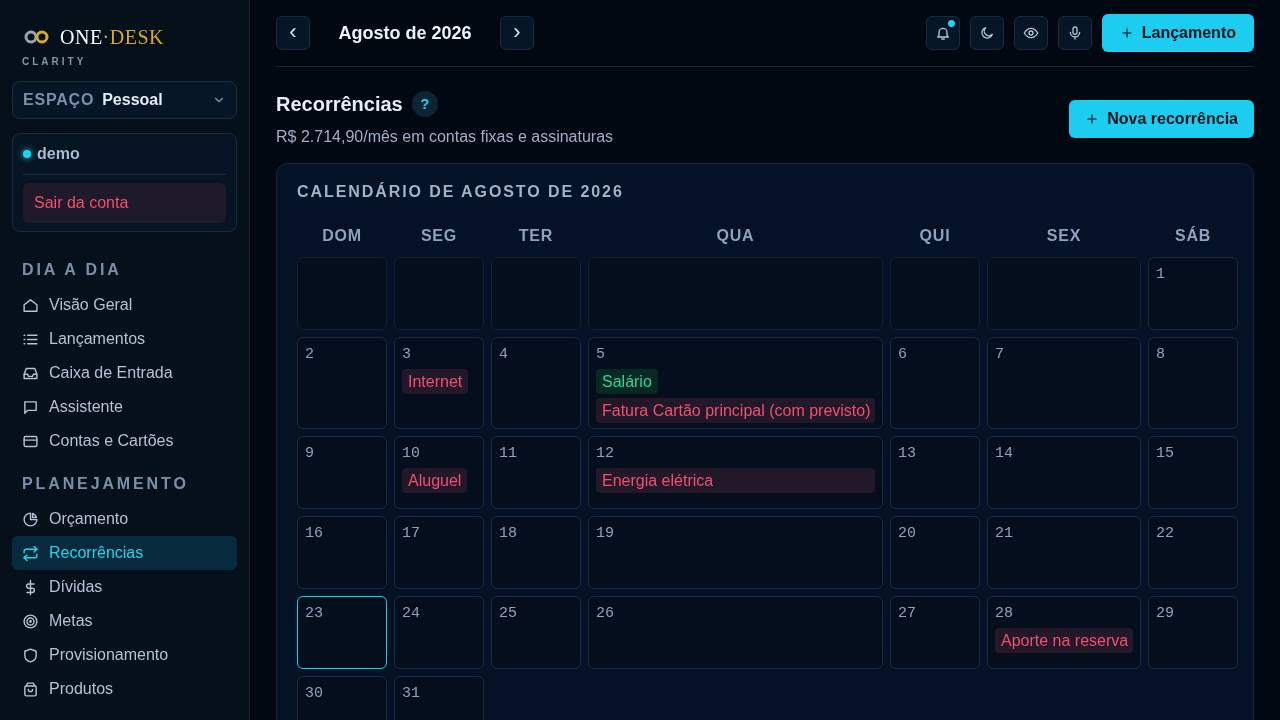 The width and height of the screenshot is (1280, 720). I want to click on section-title: DIA A DIA, so click(72, 270).